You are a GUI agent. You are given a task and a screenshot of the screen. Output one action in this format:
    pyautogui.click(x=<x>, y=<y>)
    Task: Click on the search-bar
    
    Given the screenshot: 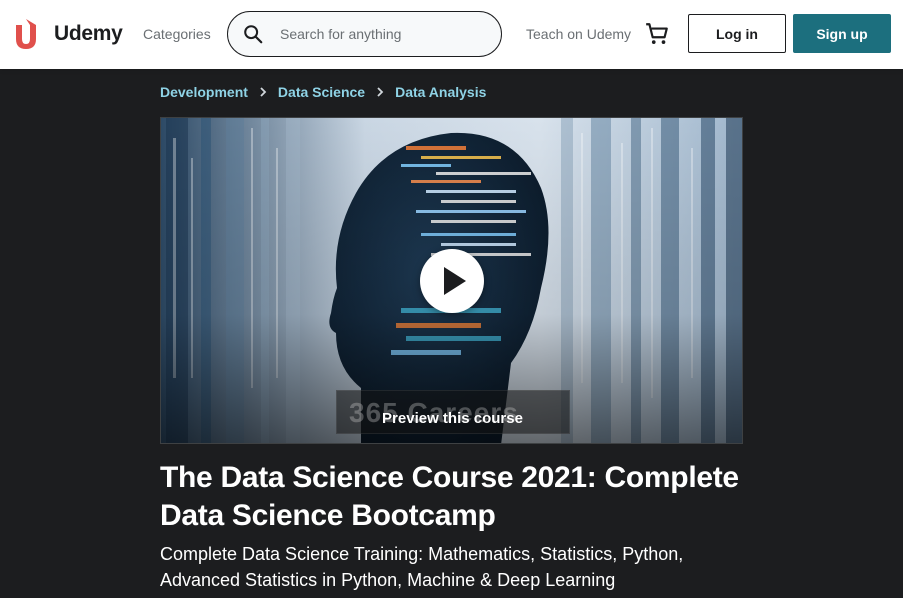 What is the action you would take?
    pyautogui.click(x=364, y=34)
    